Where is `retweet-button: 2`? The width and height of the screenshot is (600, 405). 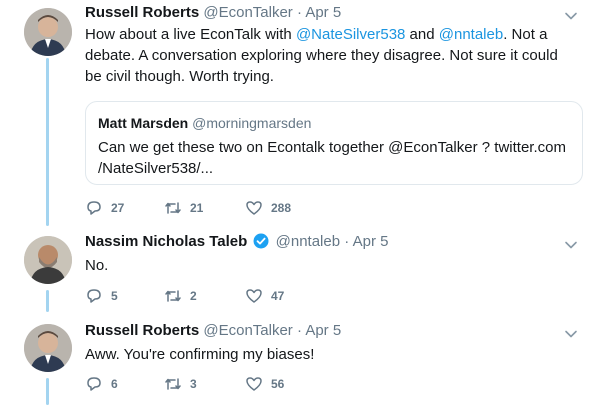
retweet-button: 2 is located at coordinates (180, 296).